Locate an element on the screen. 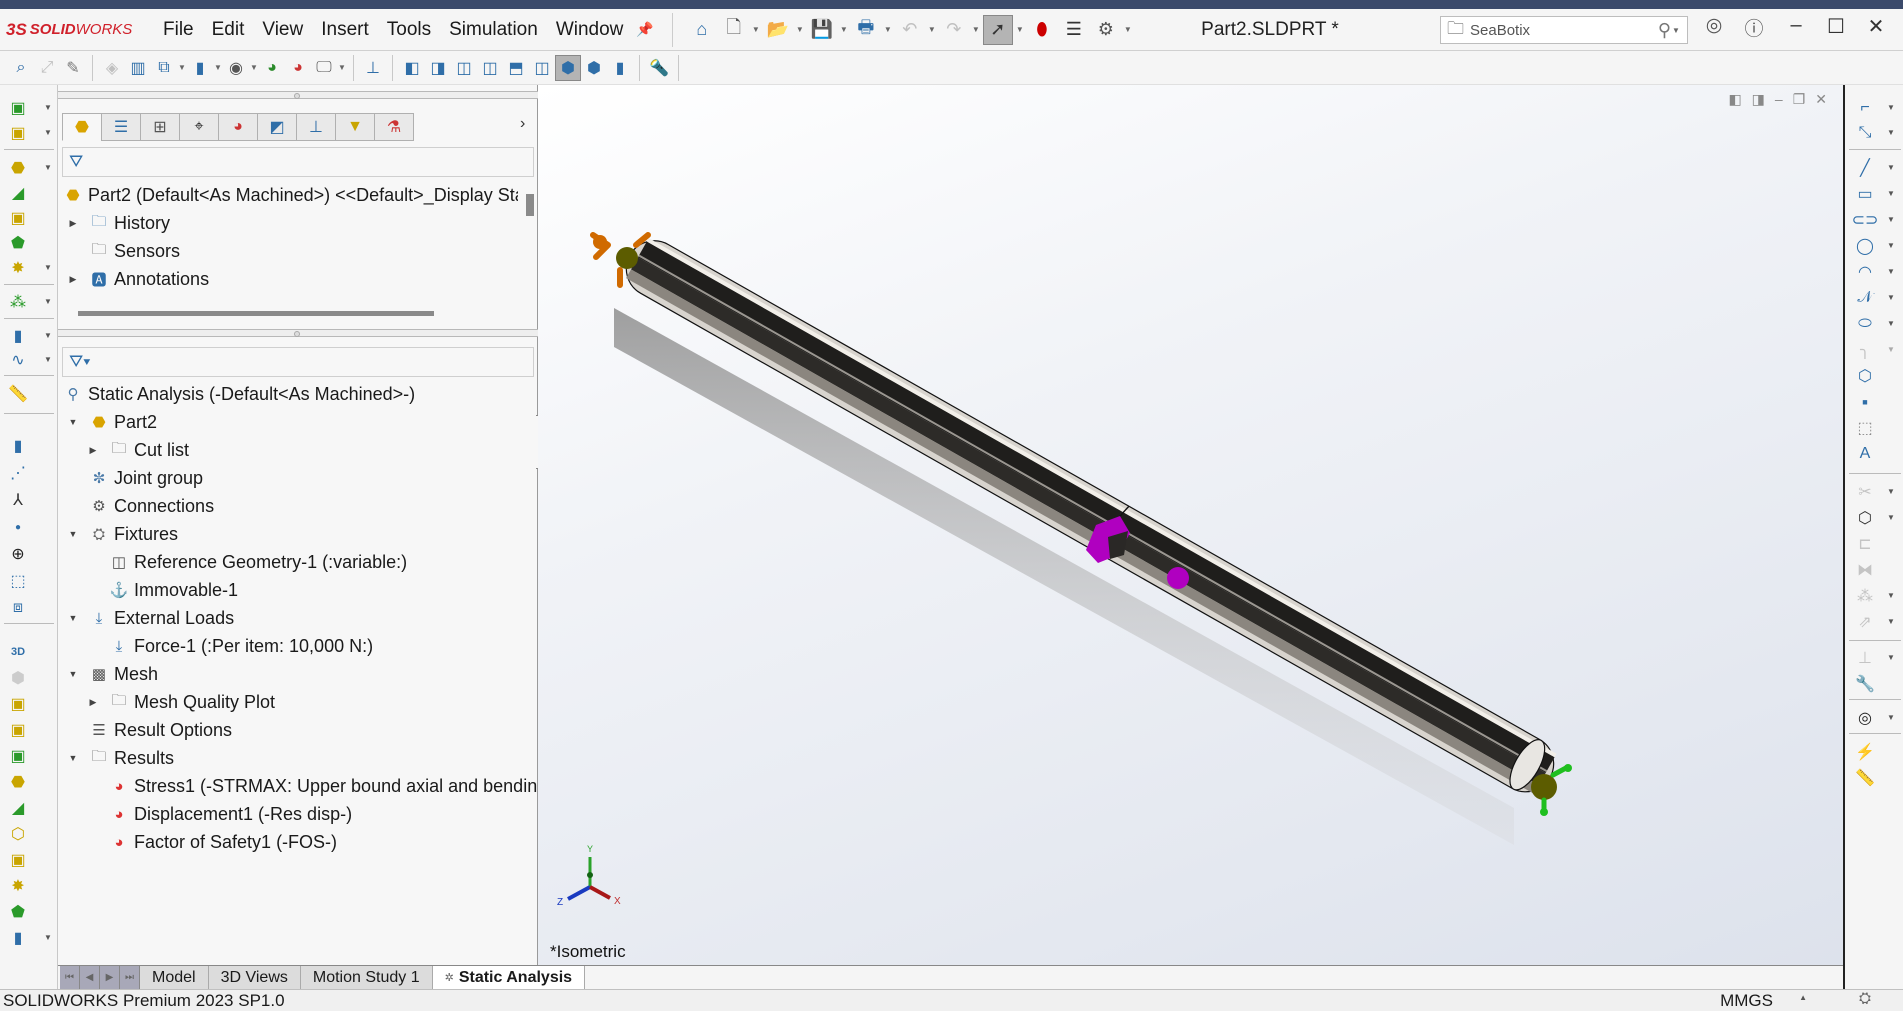  point-icon: ● is located at coordinates (18, 527).